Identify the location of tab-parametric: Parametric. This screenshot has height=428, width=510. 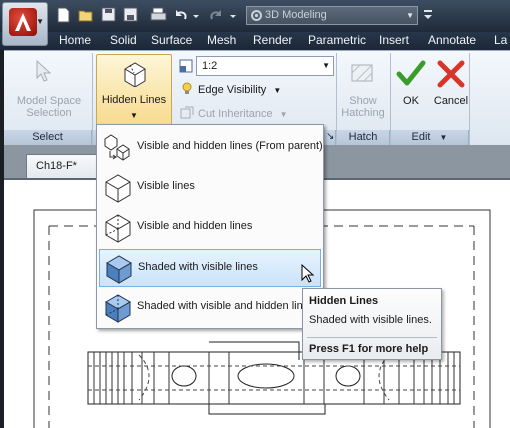
(337, 41).